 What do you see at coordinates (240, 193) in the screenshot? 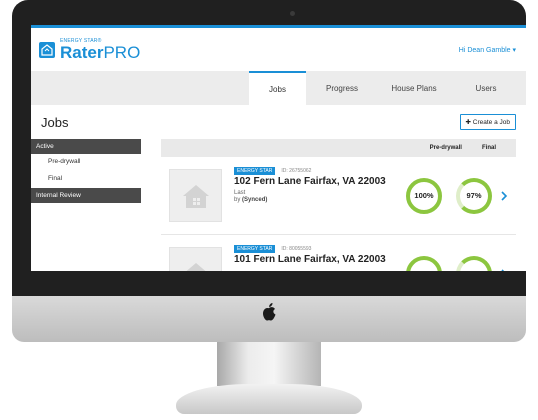
I see `job-last-label: Last` at bounding box center [240, 193].